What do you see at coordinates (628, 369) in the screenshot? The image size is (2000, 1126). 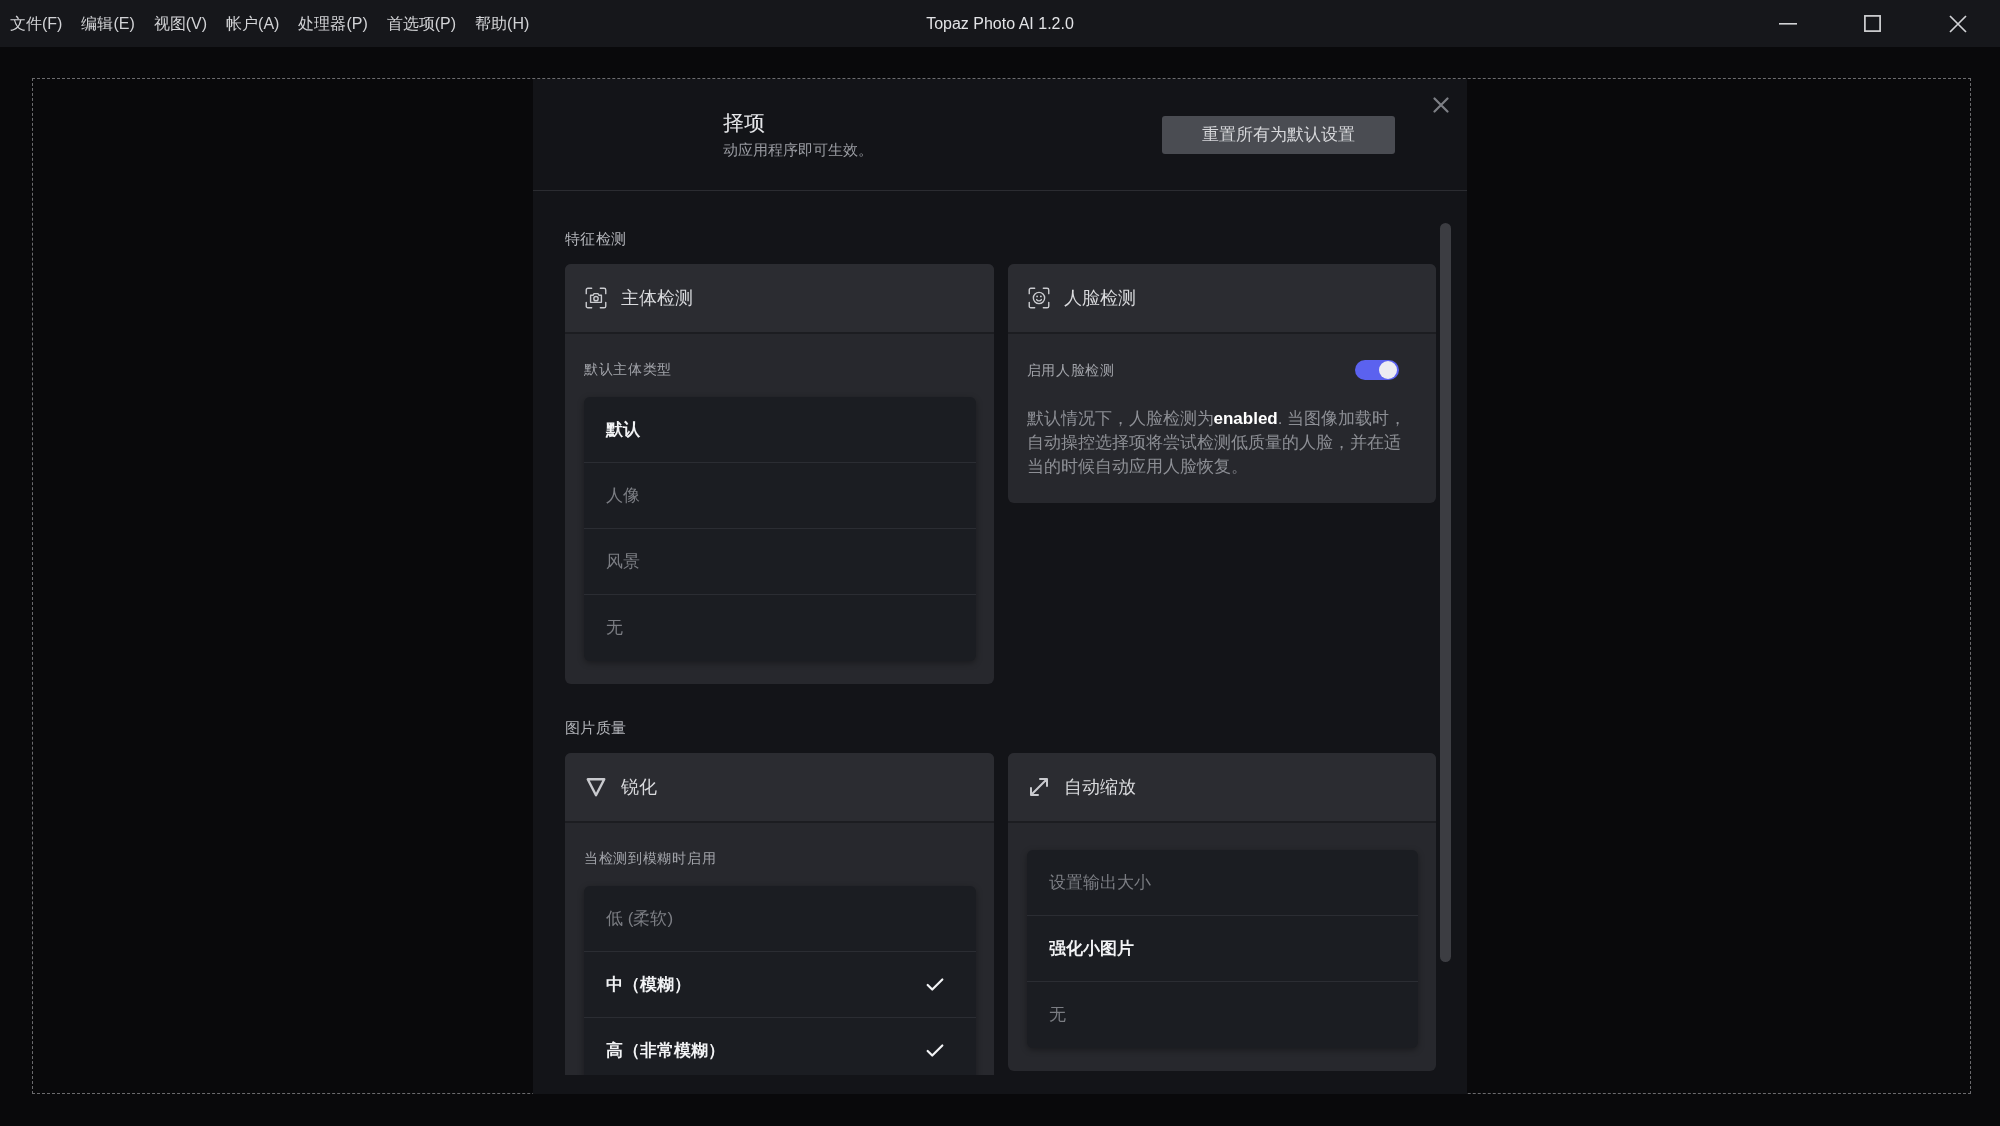 I see `field-label: 默认主体类型` at bounding box center [628, 369].